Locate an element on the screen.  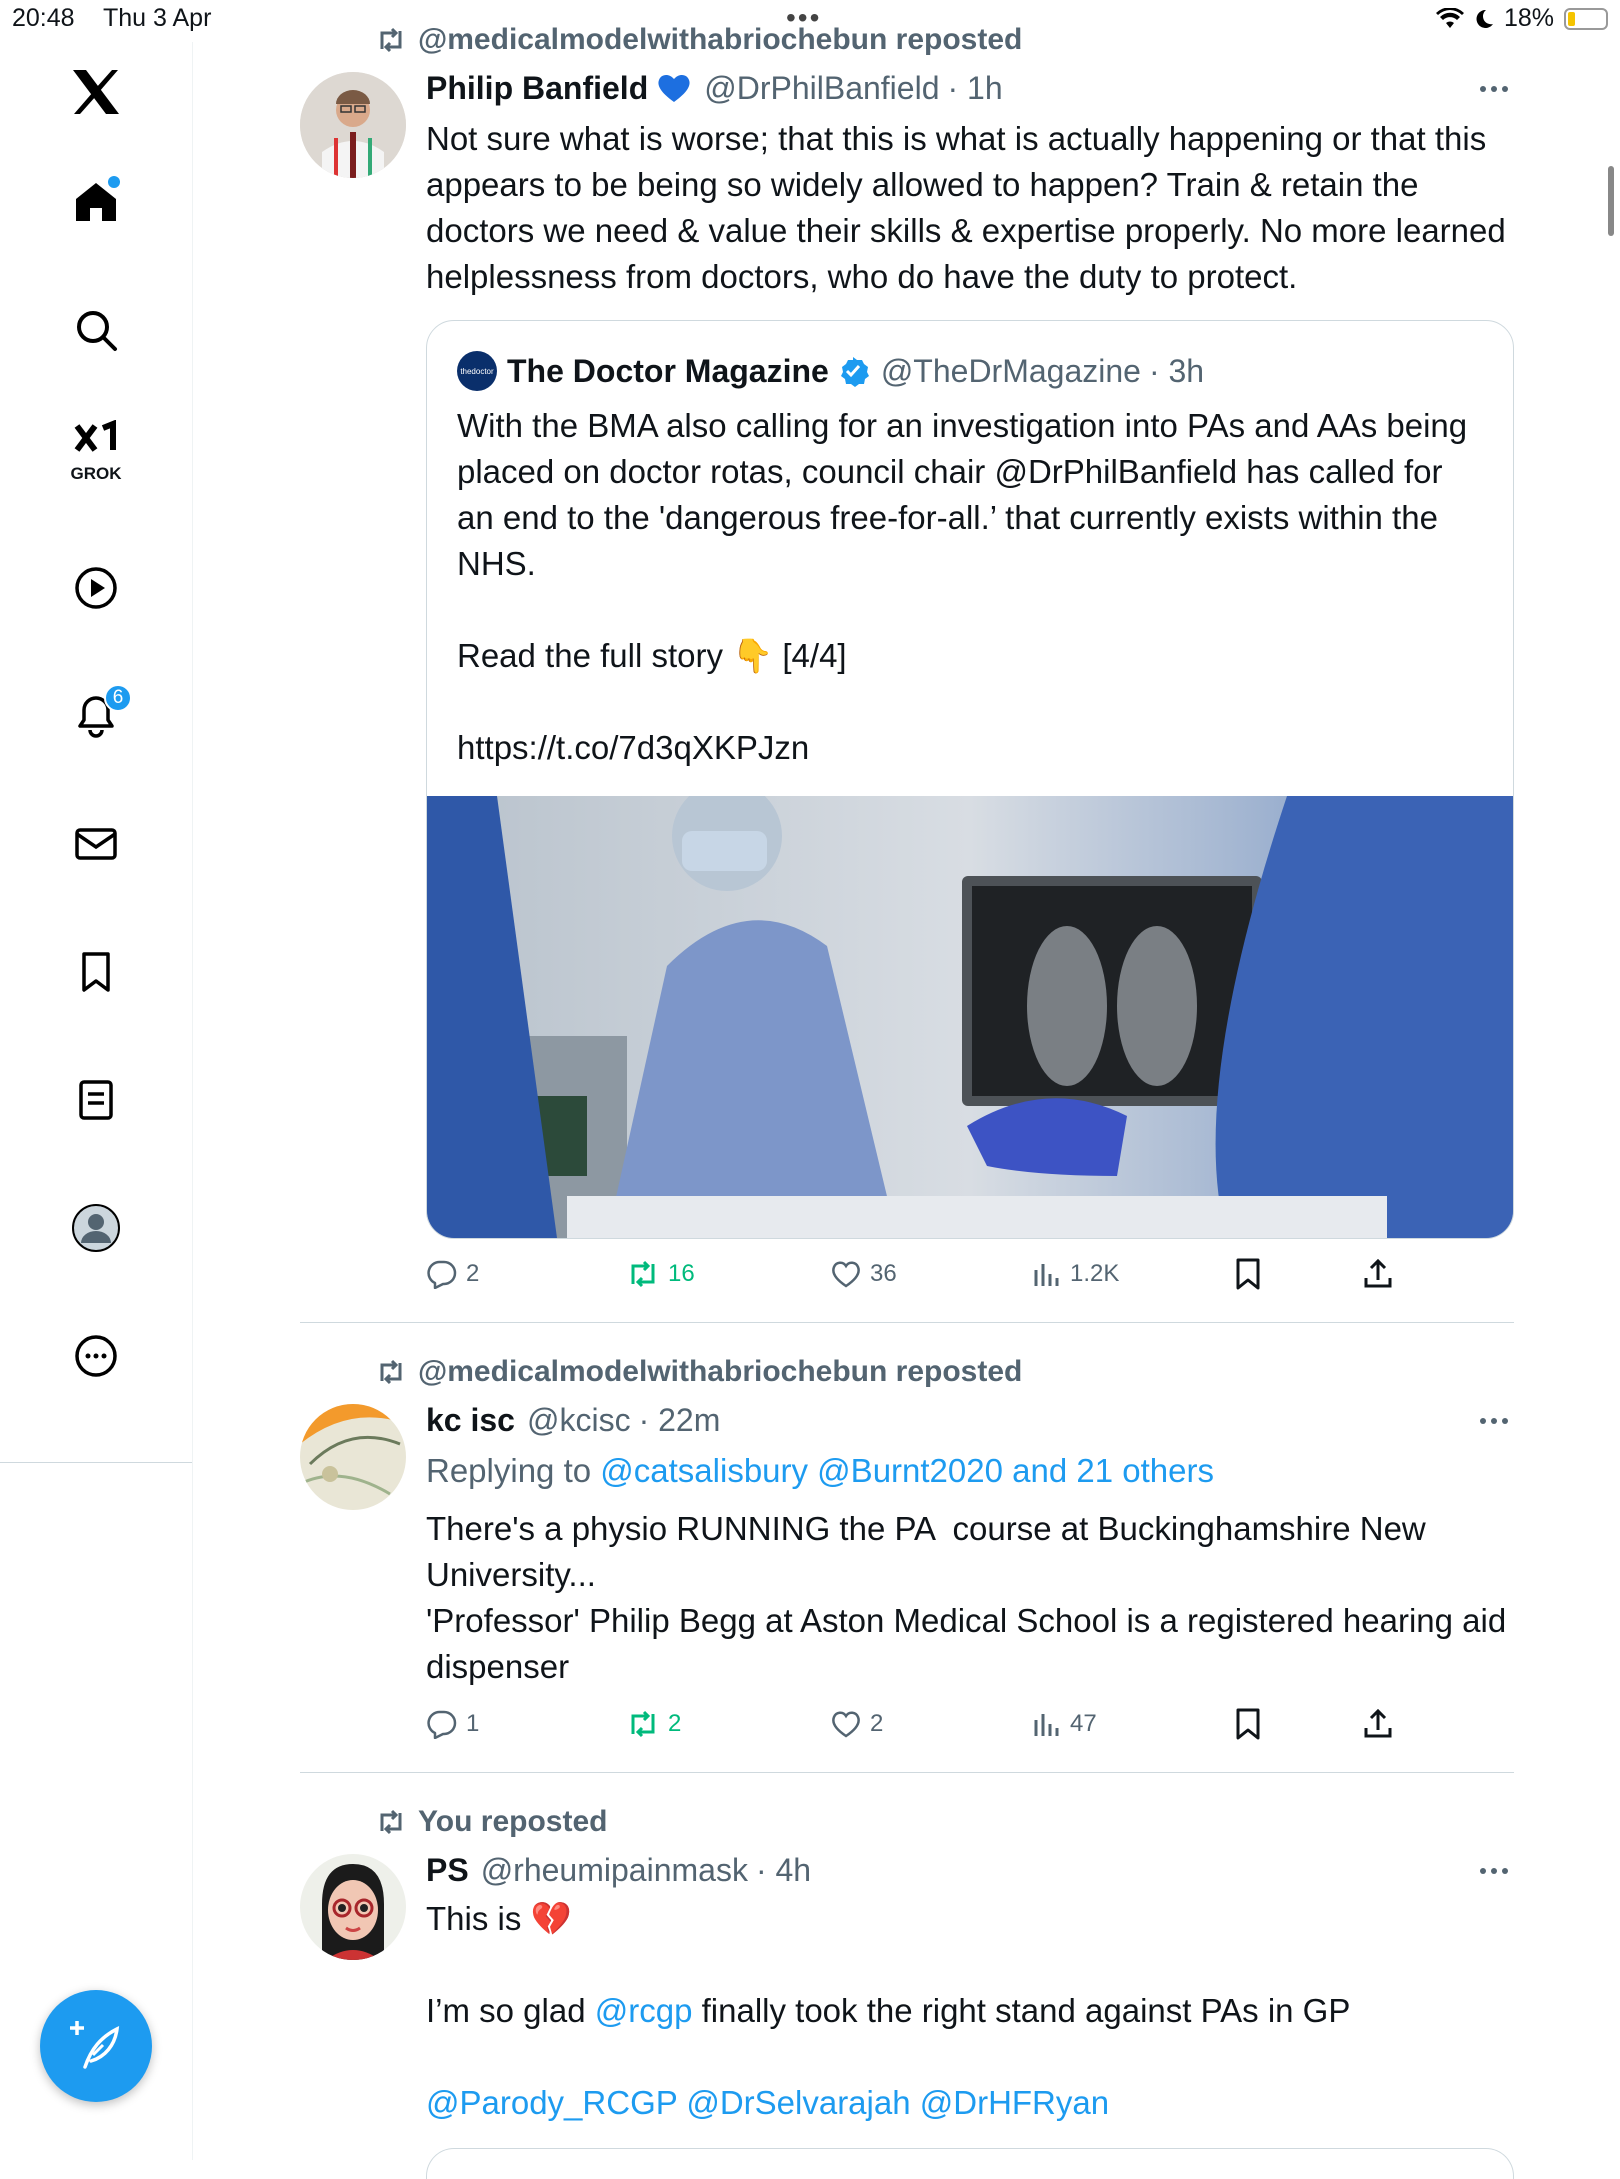
quote-author-name: The Doctor Magazine is located at coordinates (668, 371).